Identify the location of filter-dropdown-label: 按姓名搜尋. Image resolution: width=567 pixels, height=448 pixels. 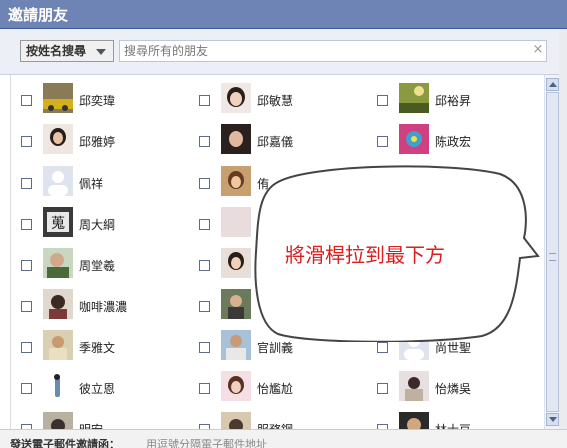
(56, 51).